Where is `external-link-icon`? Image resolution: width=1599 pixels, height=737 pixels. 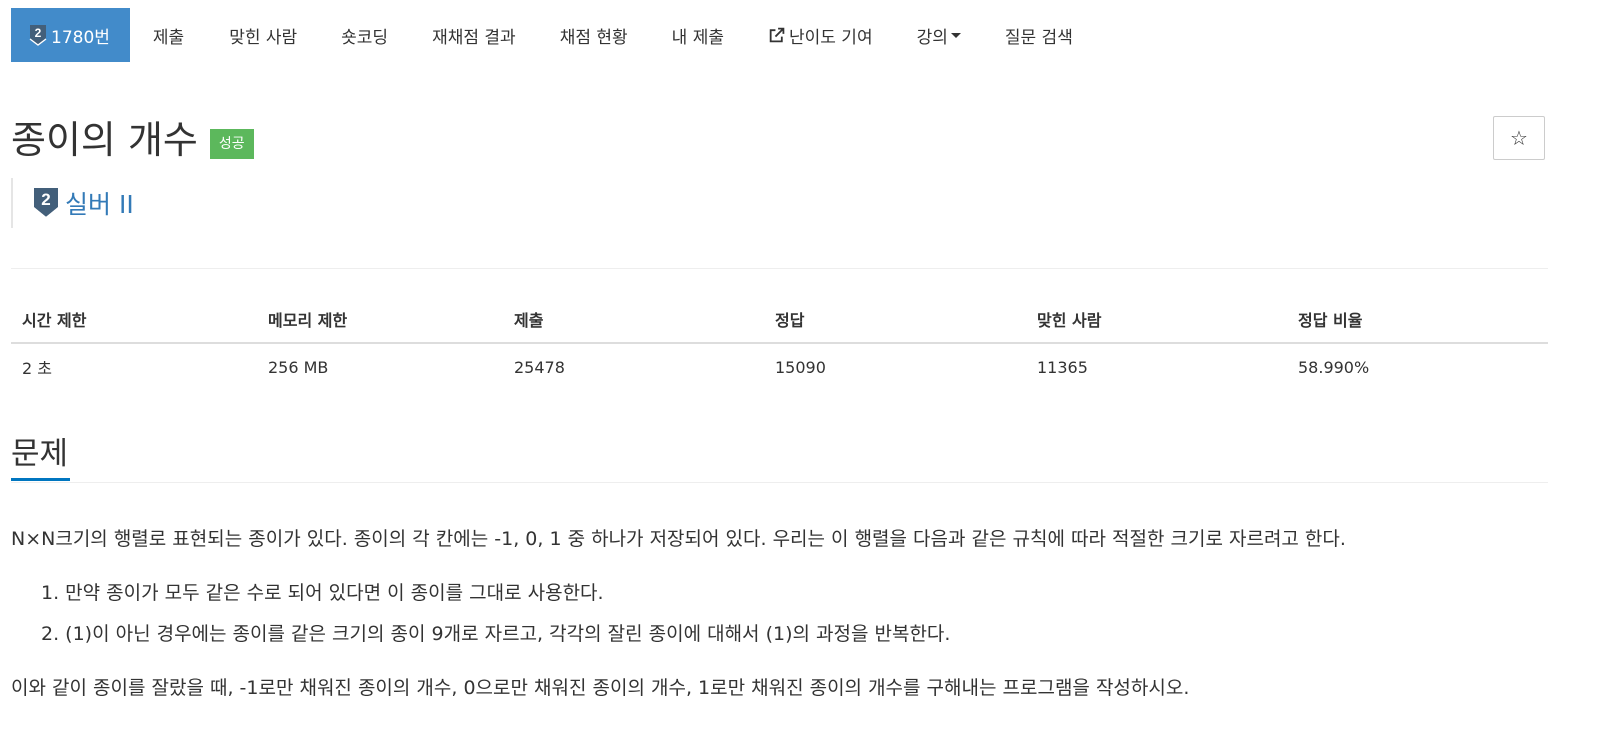 external-link-icon is located at coordinates (777, 34).